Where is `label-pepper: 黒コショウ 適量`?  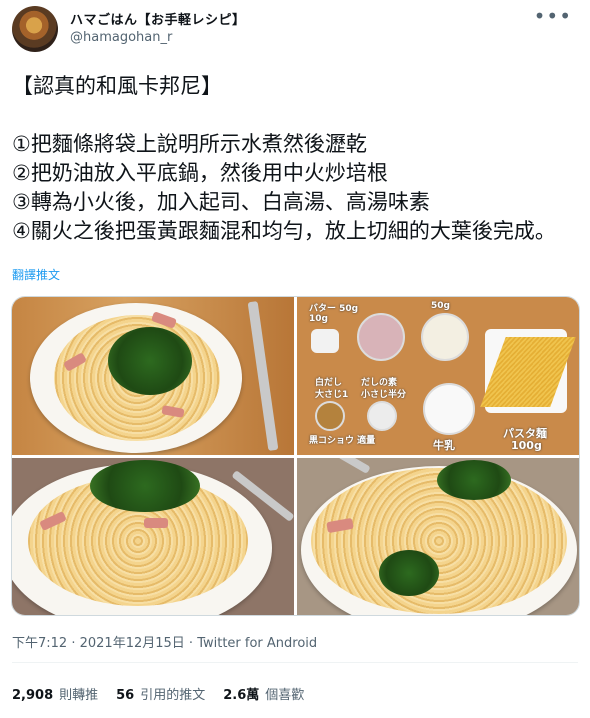 label-pepper: 黒コショウ 適量 is located at coordinates (342, 441).